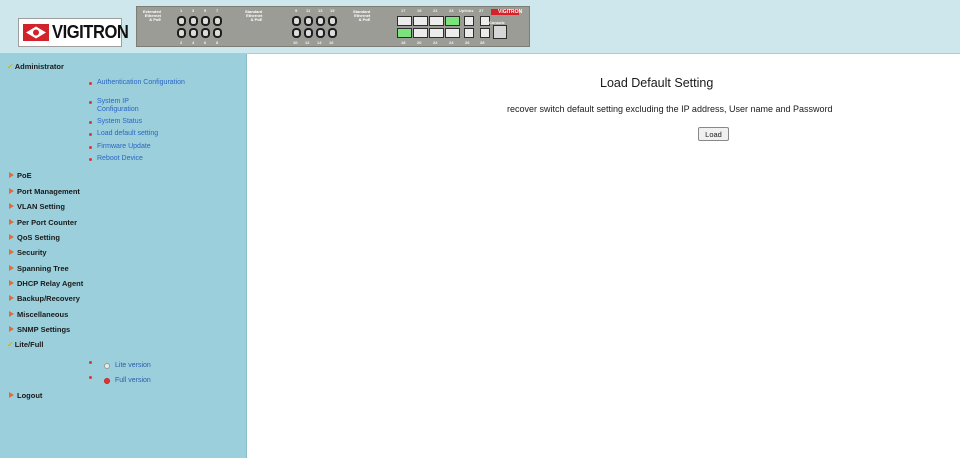 This screenshot has width=960, height=458. Describe the element at coordinates (307, 42) in the screenshot. I see `port-num: 12` at that location.